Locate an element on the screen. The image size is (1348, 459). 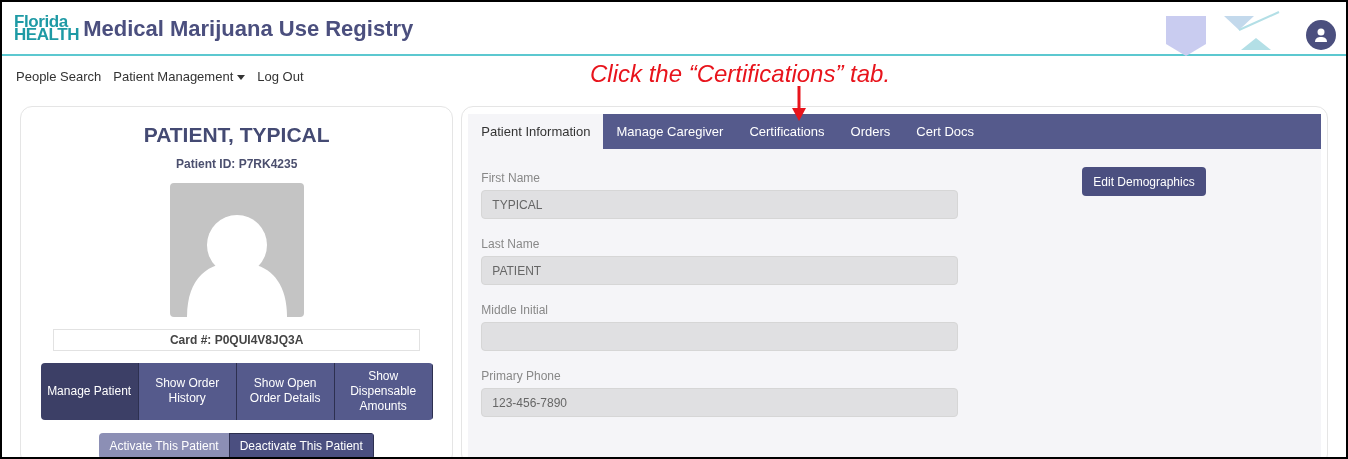
user-avatar-icon is located at coordinates (1321, 35).